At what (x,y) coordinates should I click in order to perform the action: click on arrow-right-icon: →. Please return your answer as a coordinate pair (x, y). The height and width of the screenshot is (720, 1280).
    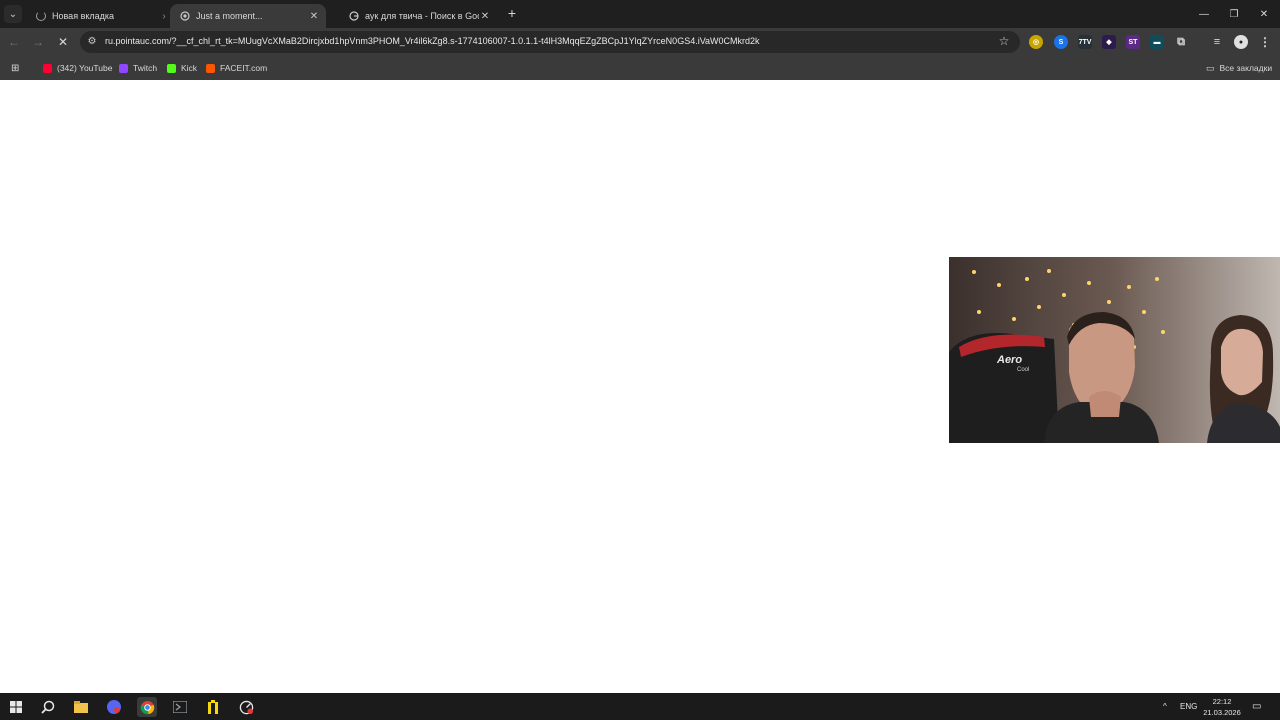
    Looking at the image, I should click on (38, 42).